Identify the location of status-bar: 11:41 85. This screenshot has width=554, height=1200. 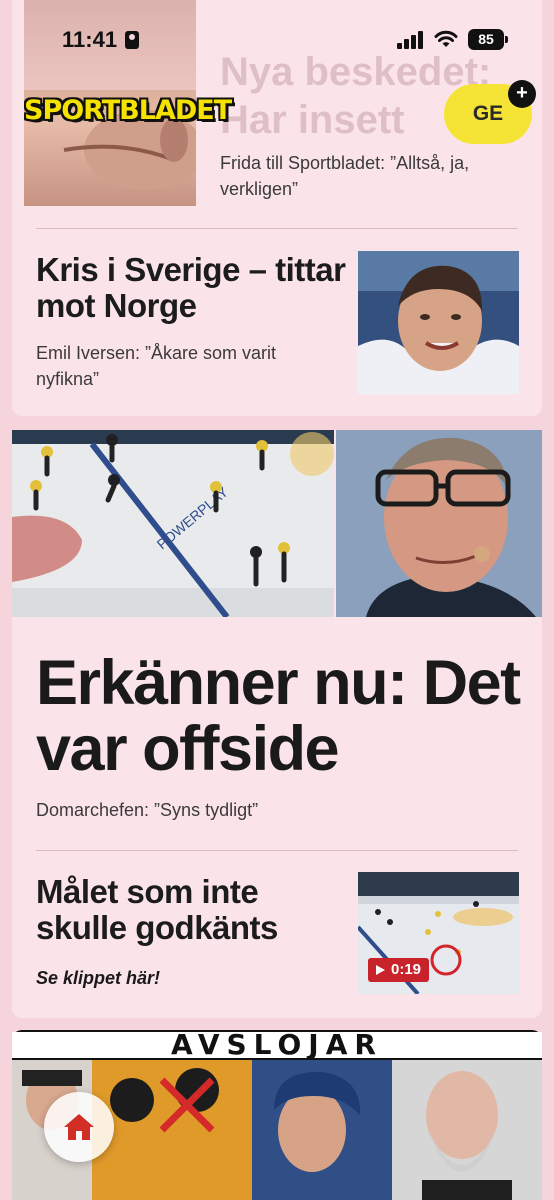
(277, 26).